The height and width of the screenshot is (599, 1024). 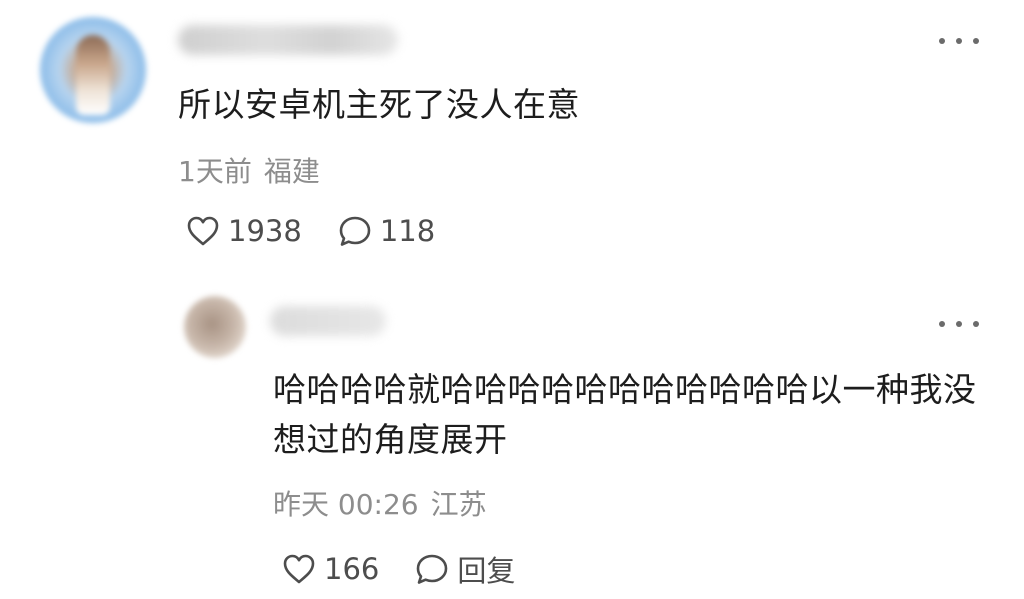 What do you see at coordinates (959, 324) in the screenshot?
I see `reply-more-options-icon` at bounding box center [959, 324].